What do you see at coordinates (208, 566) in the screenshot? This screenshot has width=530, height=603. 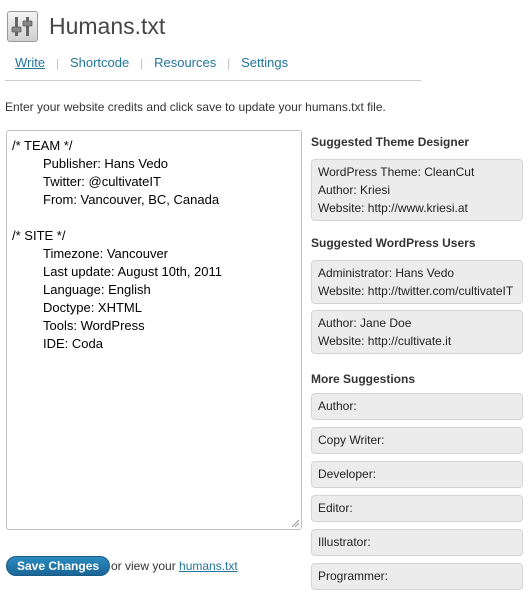 I see `humans-txt-link: humans.txt` at bounding box center [208, 566].